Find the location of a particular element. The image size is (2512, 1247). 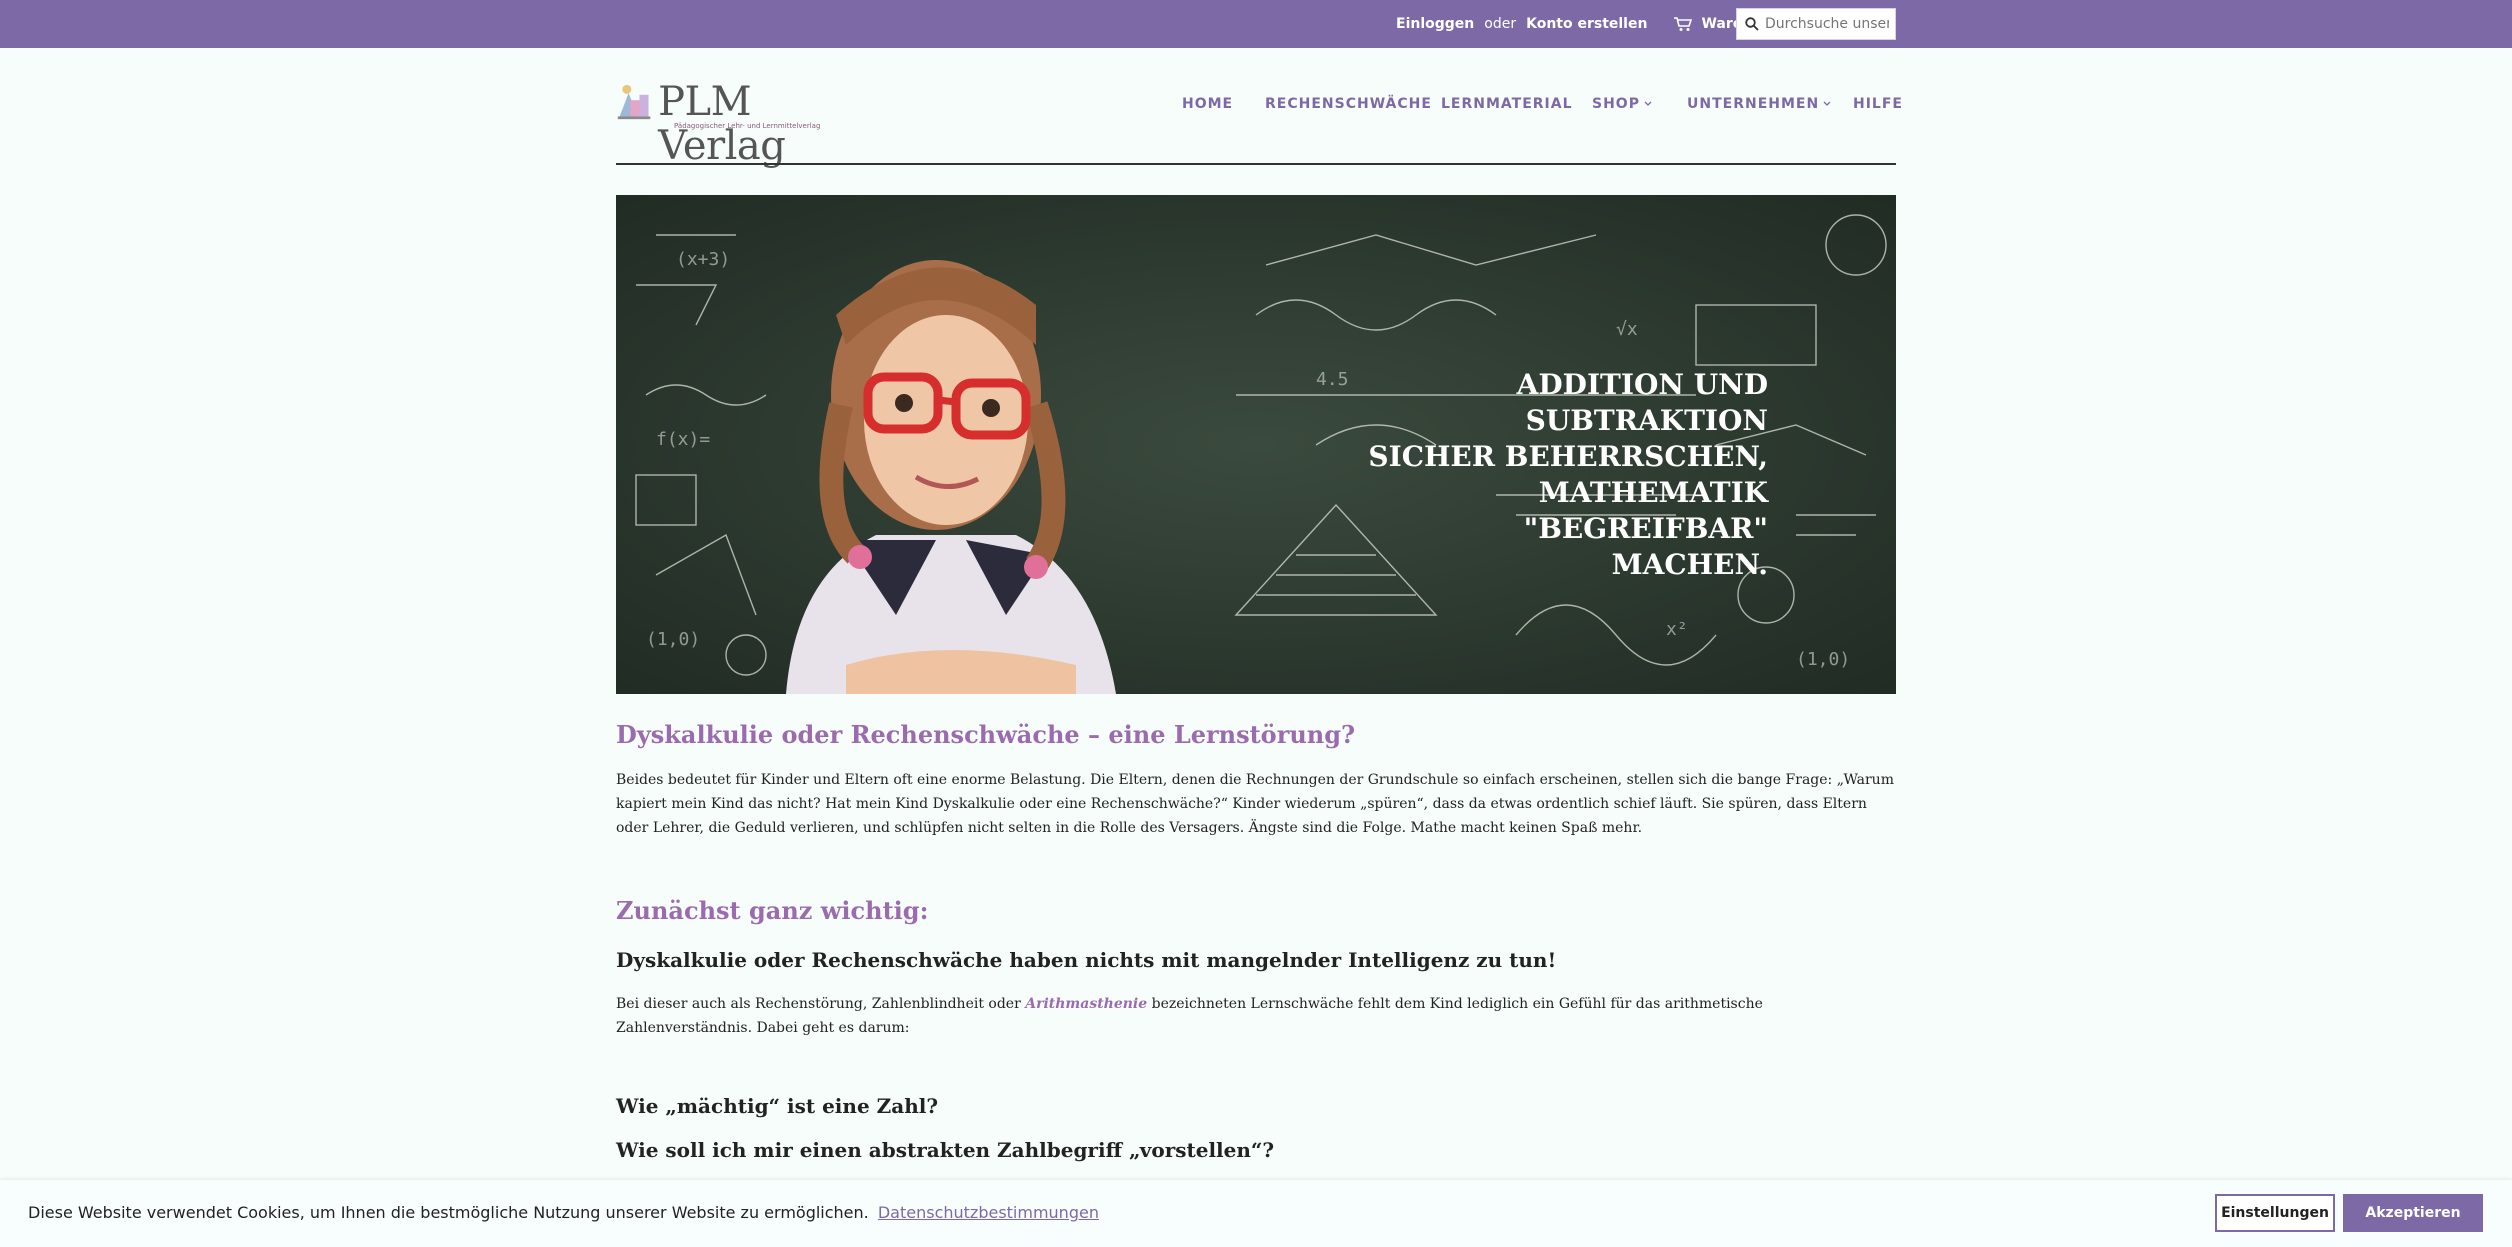

nav-rechenschwaeche: RECHENSCHWÄCHE is located at coordinates (1348, 104).